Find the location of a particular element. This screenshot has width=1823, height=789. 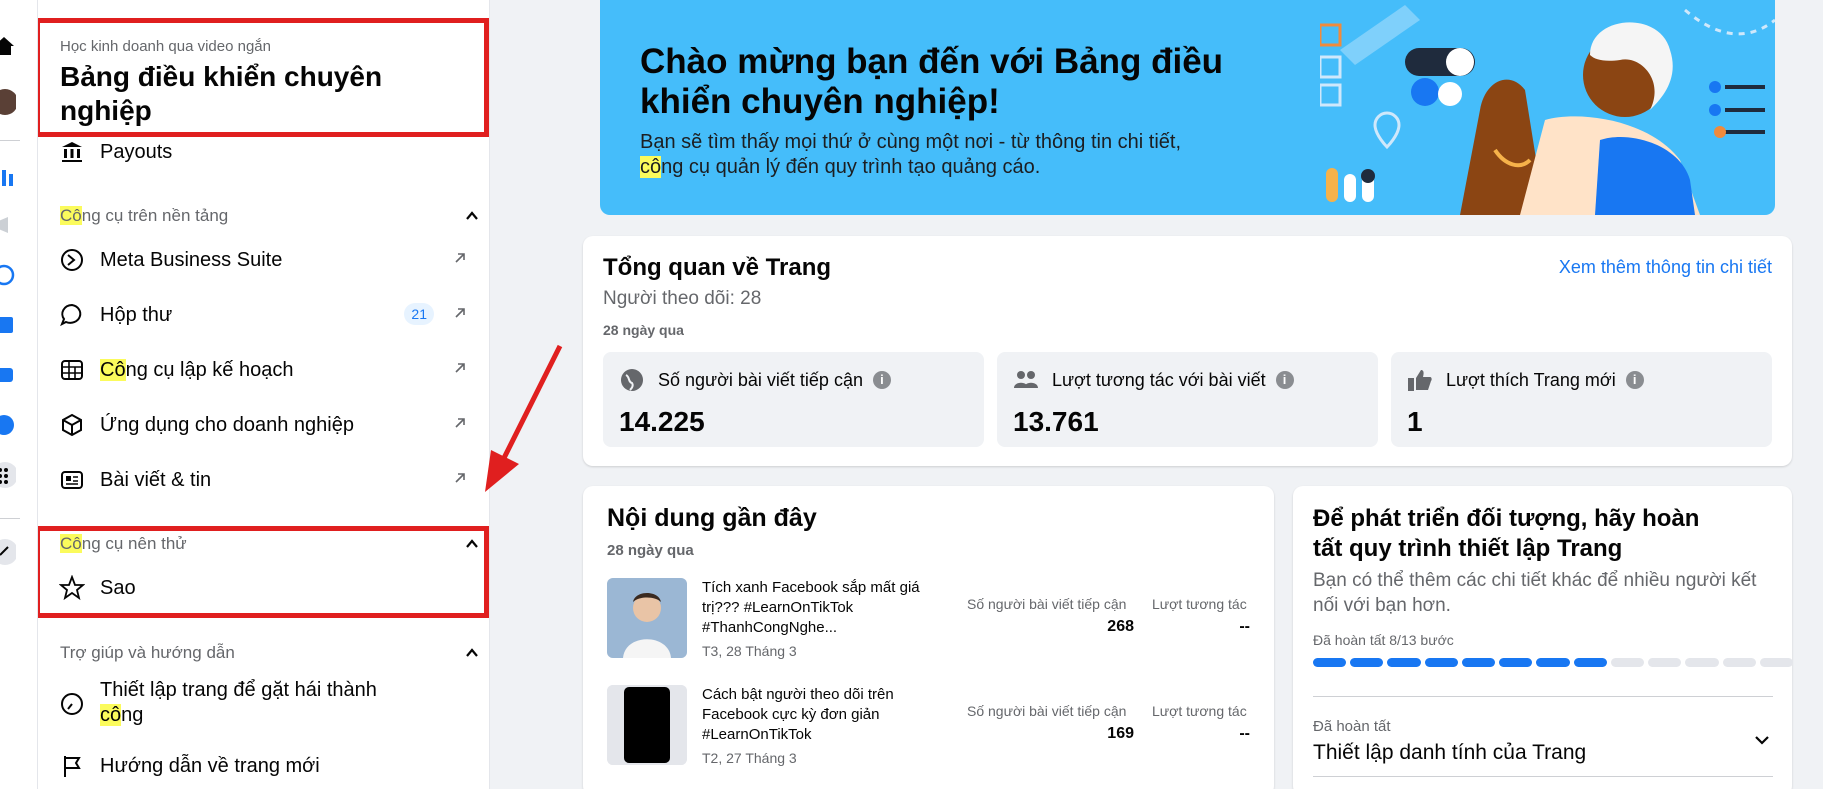

metric-label: Số người bài viết tiếp cận i is located at coordinates (774, 380).